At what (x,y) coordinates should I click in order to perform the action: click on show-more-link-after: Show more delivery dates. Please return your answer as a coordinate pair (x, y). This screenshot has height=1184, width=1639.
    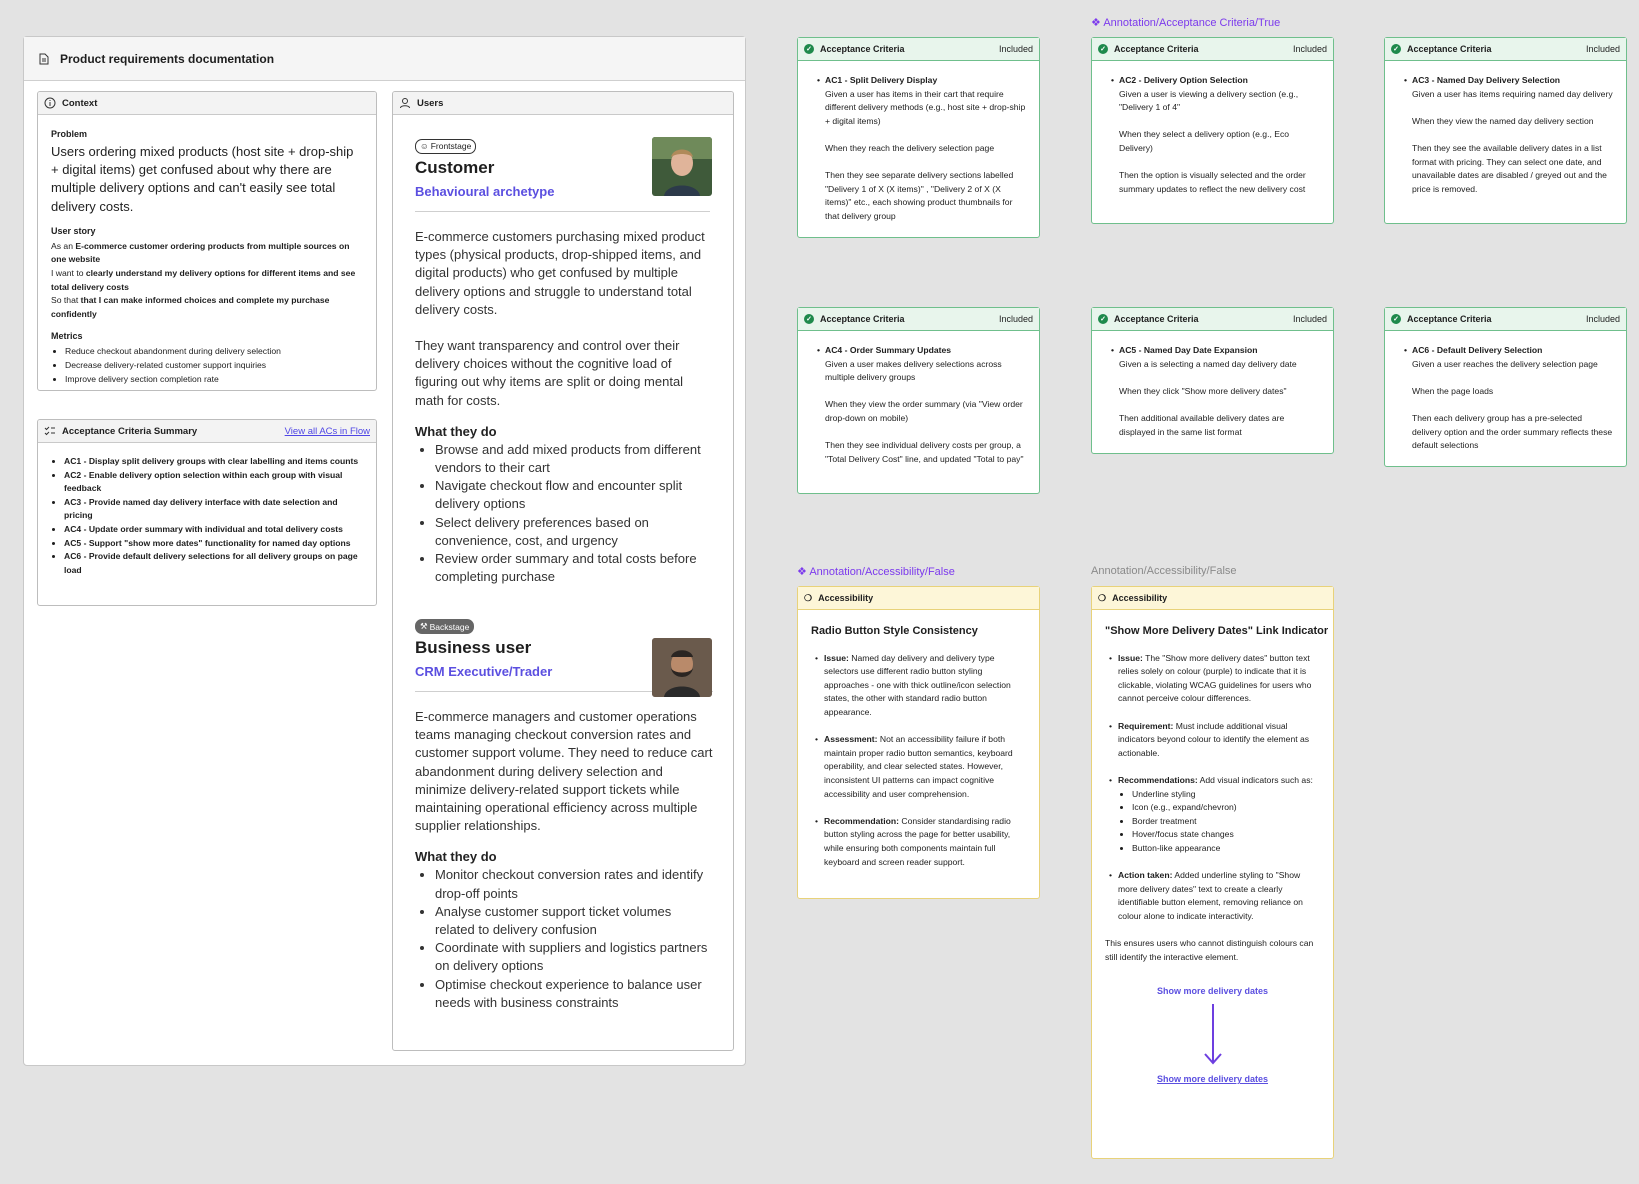
    Looking at the image, I should click on (1212, 1079).